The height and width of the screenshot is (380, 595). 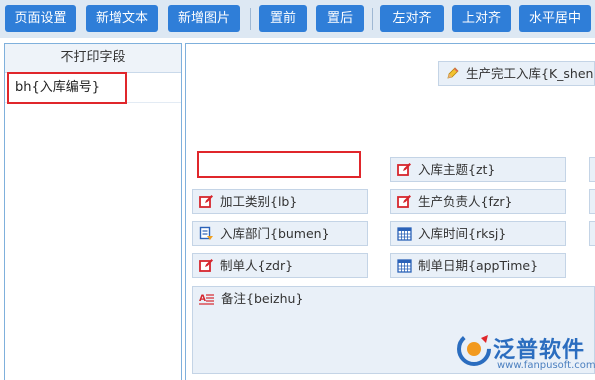 What do you see at coordinates (93, 58) in the screenshot?
I see `panel-header: 不打印字段` at bounding box center [93, 58].